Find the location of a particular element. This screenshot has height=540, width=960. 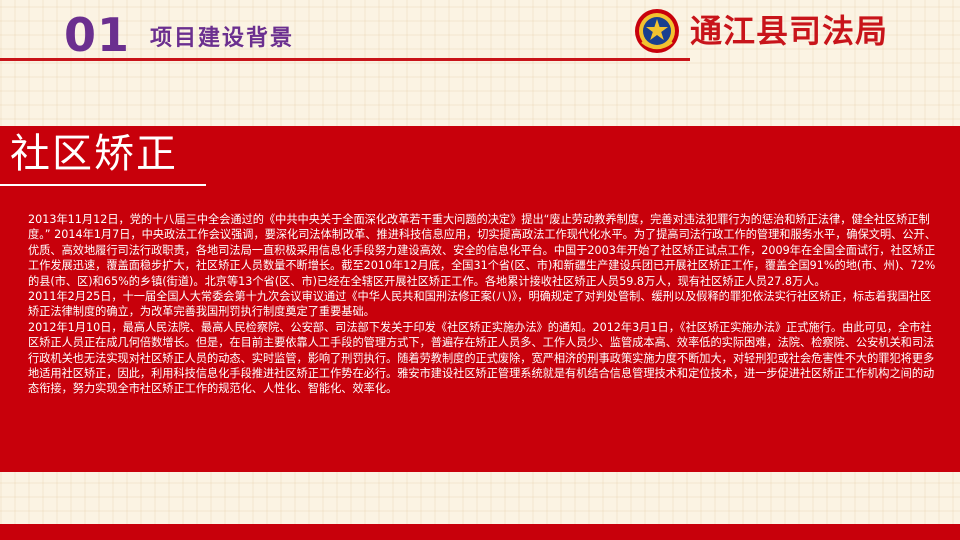

section-number: 01 is located at coordinates (97, 35).